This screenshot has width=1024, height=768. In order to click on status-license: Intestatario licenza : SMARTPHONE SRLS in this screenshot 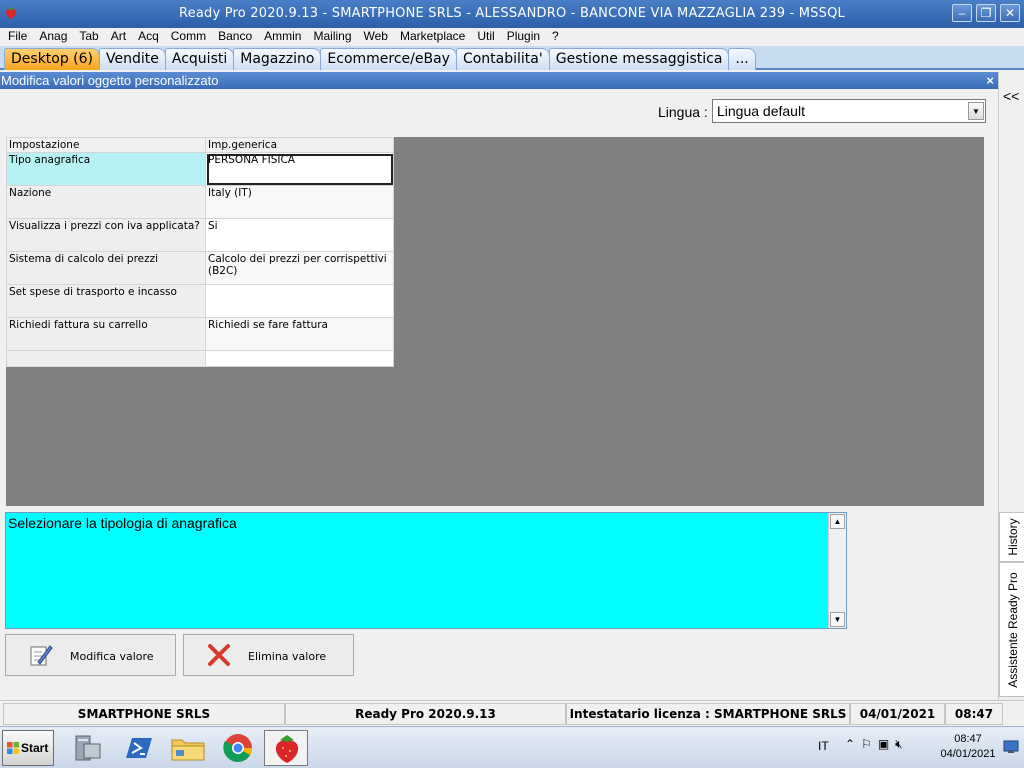, I will do `click(708, 714)`.